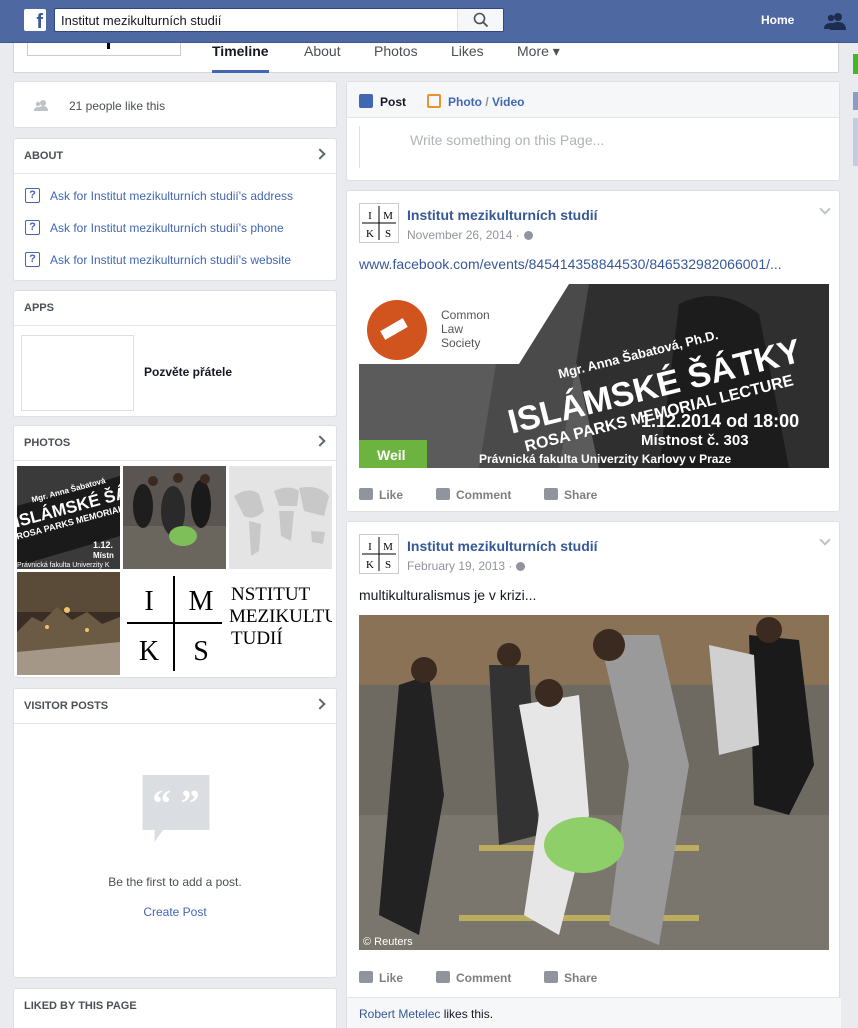 The height and width of the screenshot is (1028, 858). What do you see at coordinates (855, 64) in the screenshot?
I see `chat-status-indicator` at bounding box center [855, 64].